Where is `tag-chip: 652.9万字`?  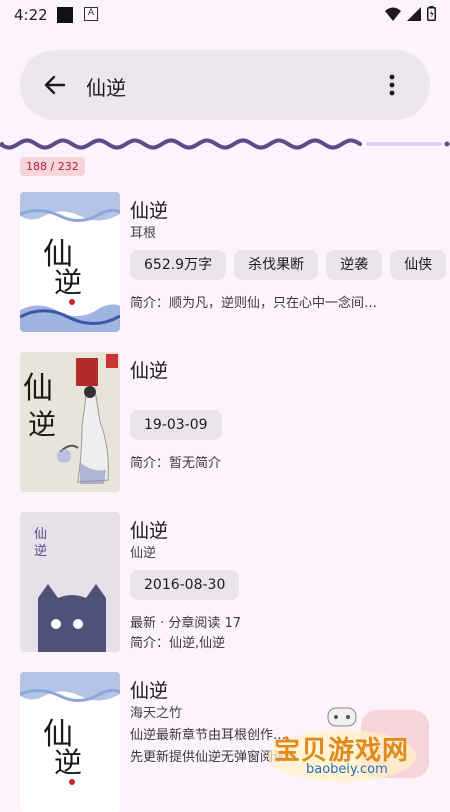
tag-chip: 652.9万字 is located at coordinates (178, 265).